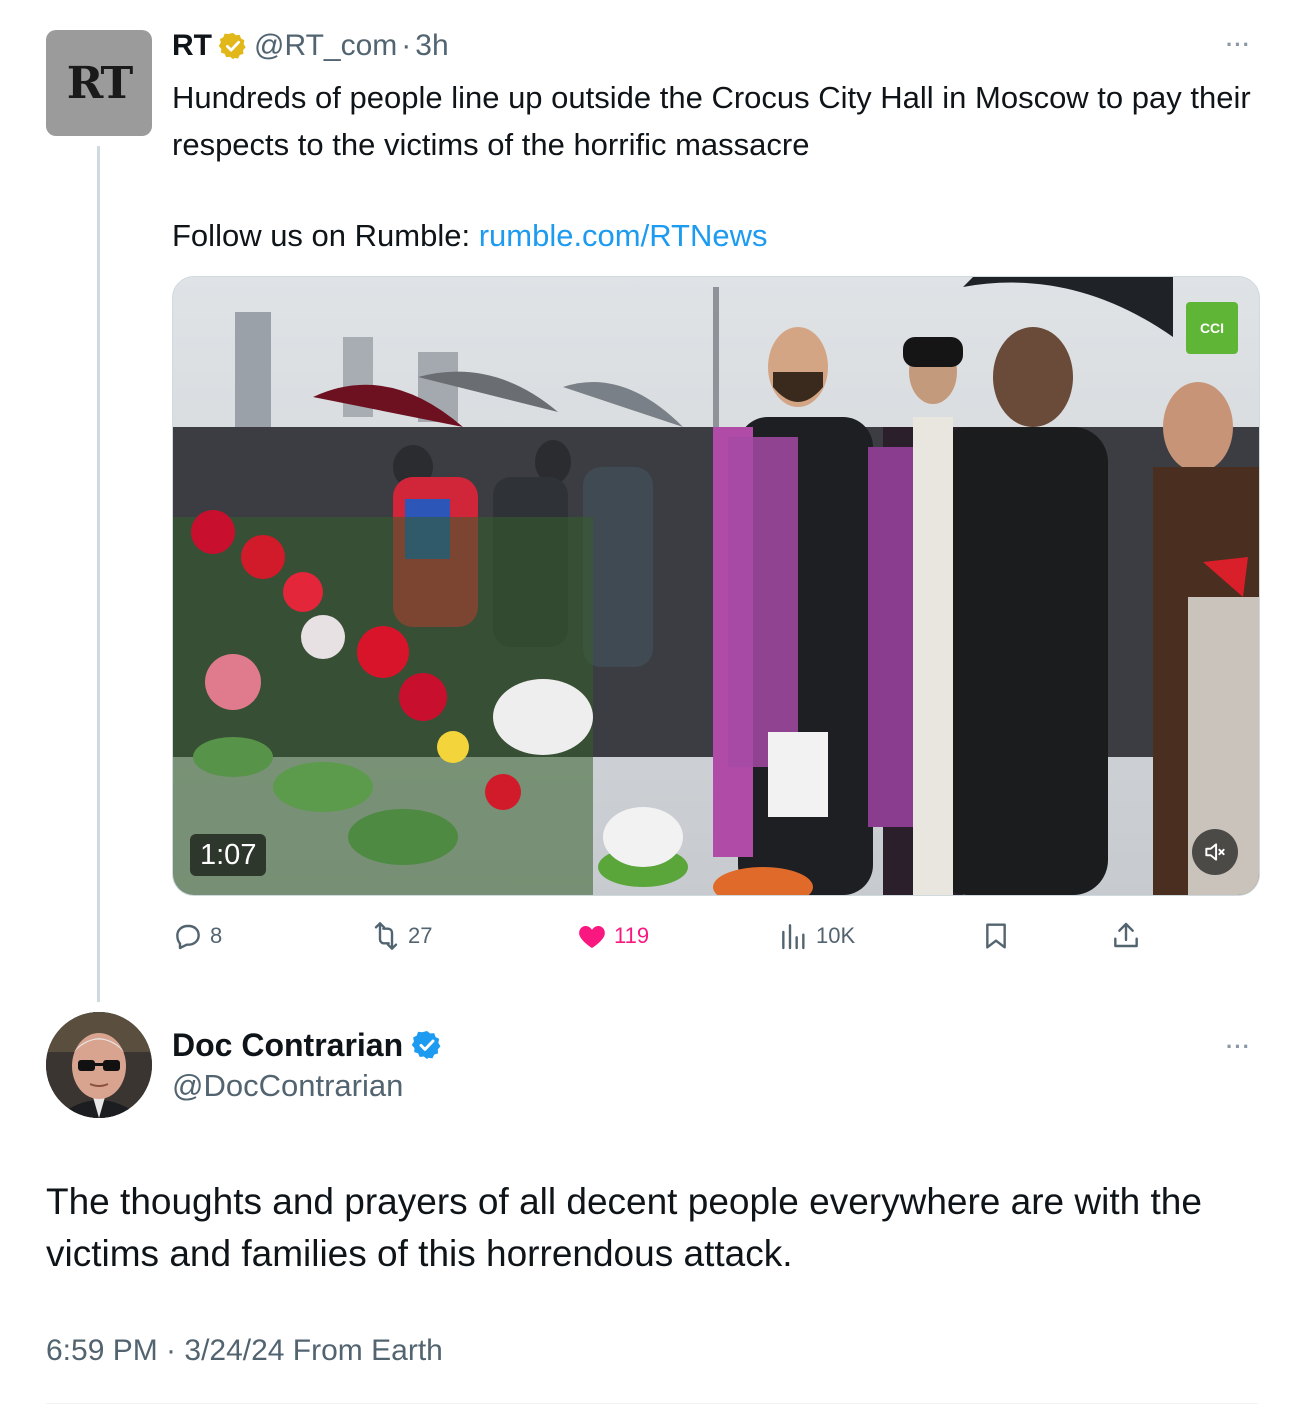  I want to click on mute-button, so click(1215, 852).